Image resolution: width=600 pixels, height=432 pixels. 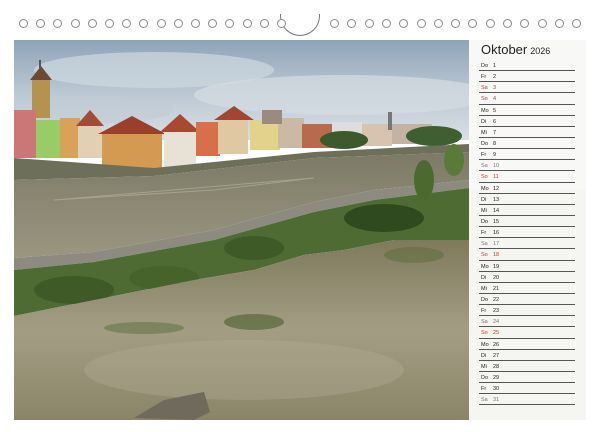 I want to click on day-number: 11, so click(x=496, y=177).